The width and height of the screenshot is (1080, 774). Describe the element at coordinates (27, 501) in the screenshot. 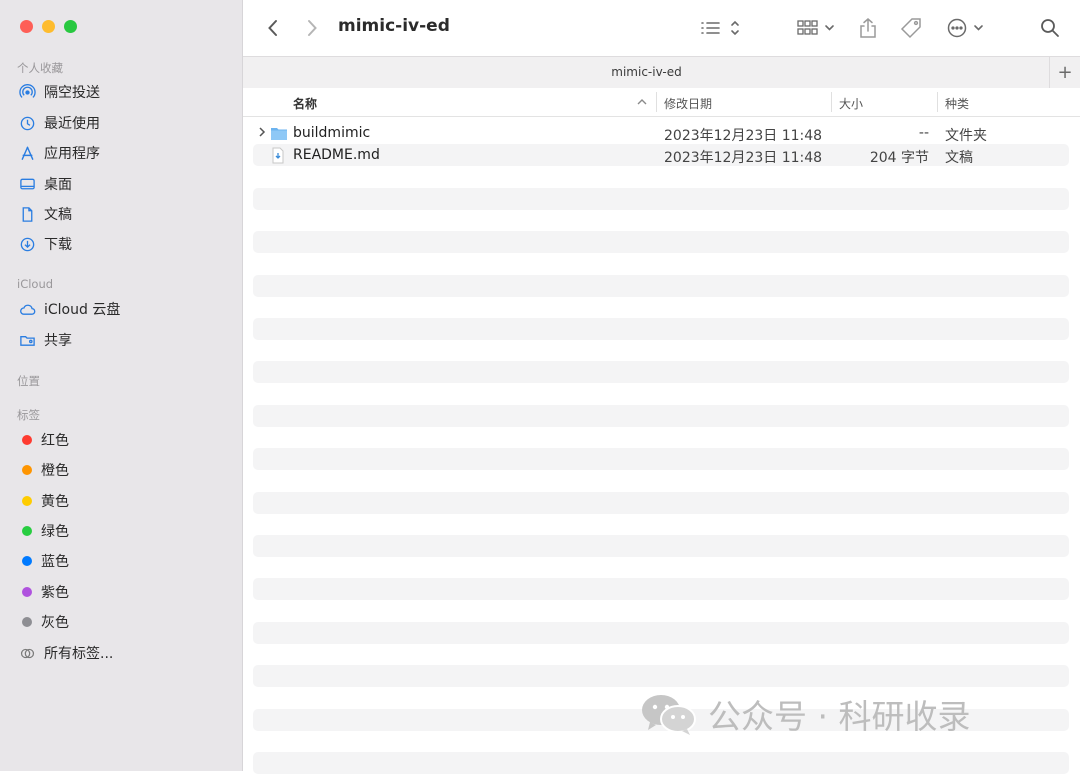

I see `yellow-tag-dot-icon` at that location.